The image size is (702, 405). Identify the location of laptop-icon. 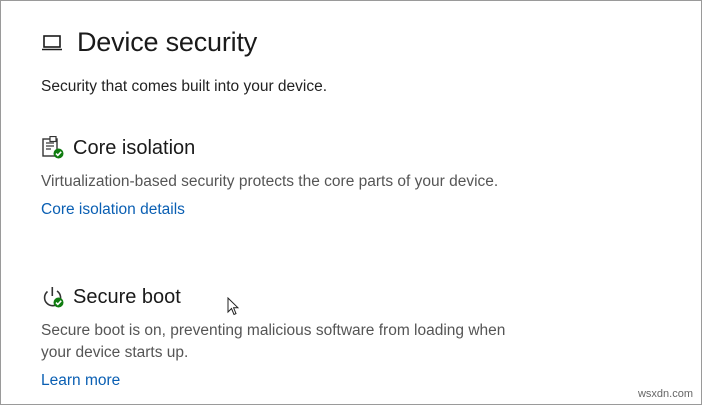
(52, 42).